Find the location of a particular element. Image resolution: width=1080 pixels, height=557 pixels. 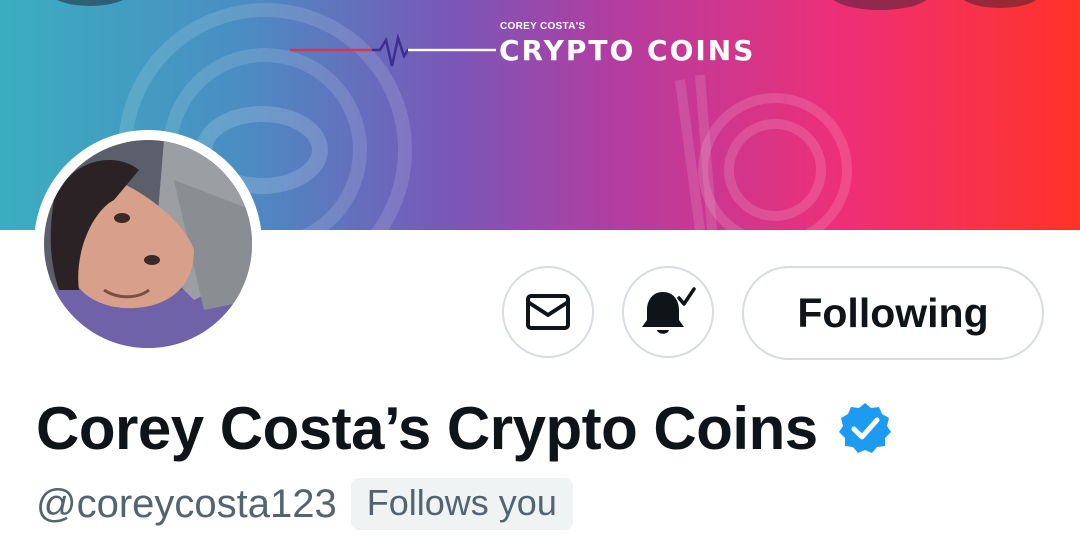

user-handle: @coreycosta123 is located at coordinates (186, 503).